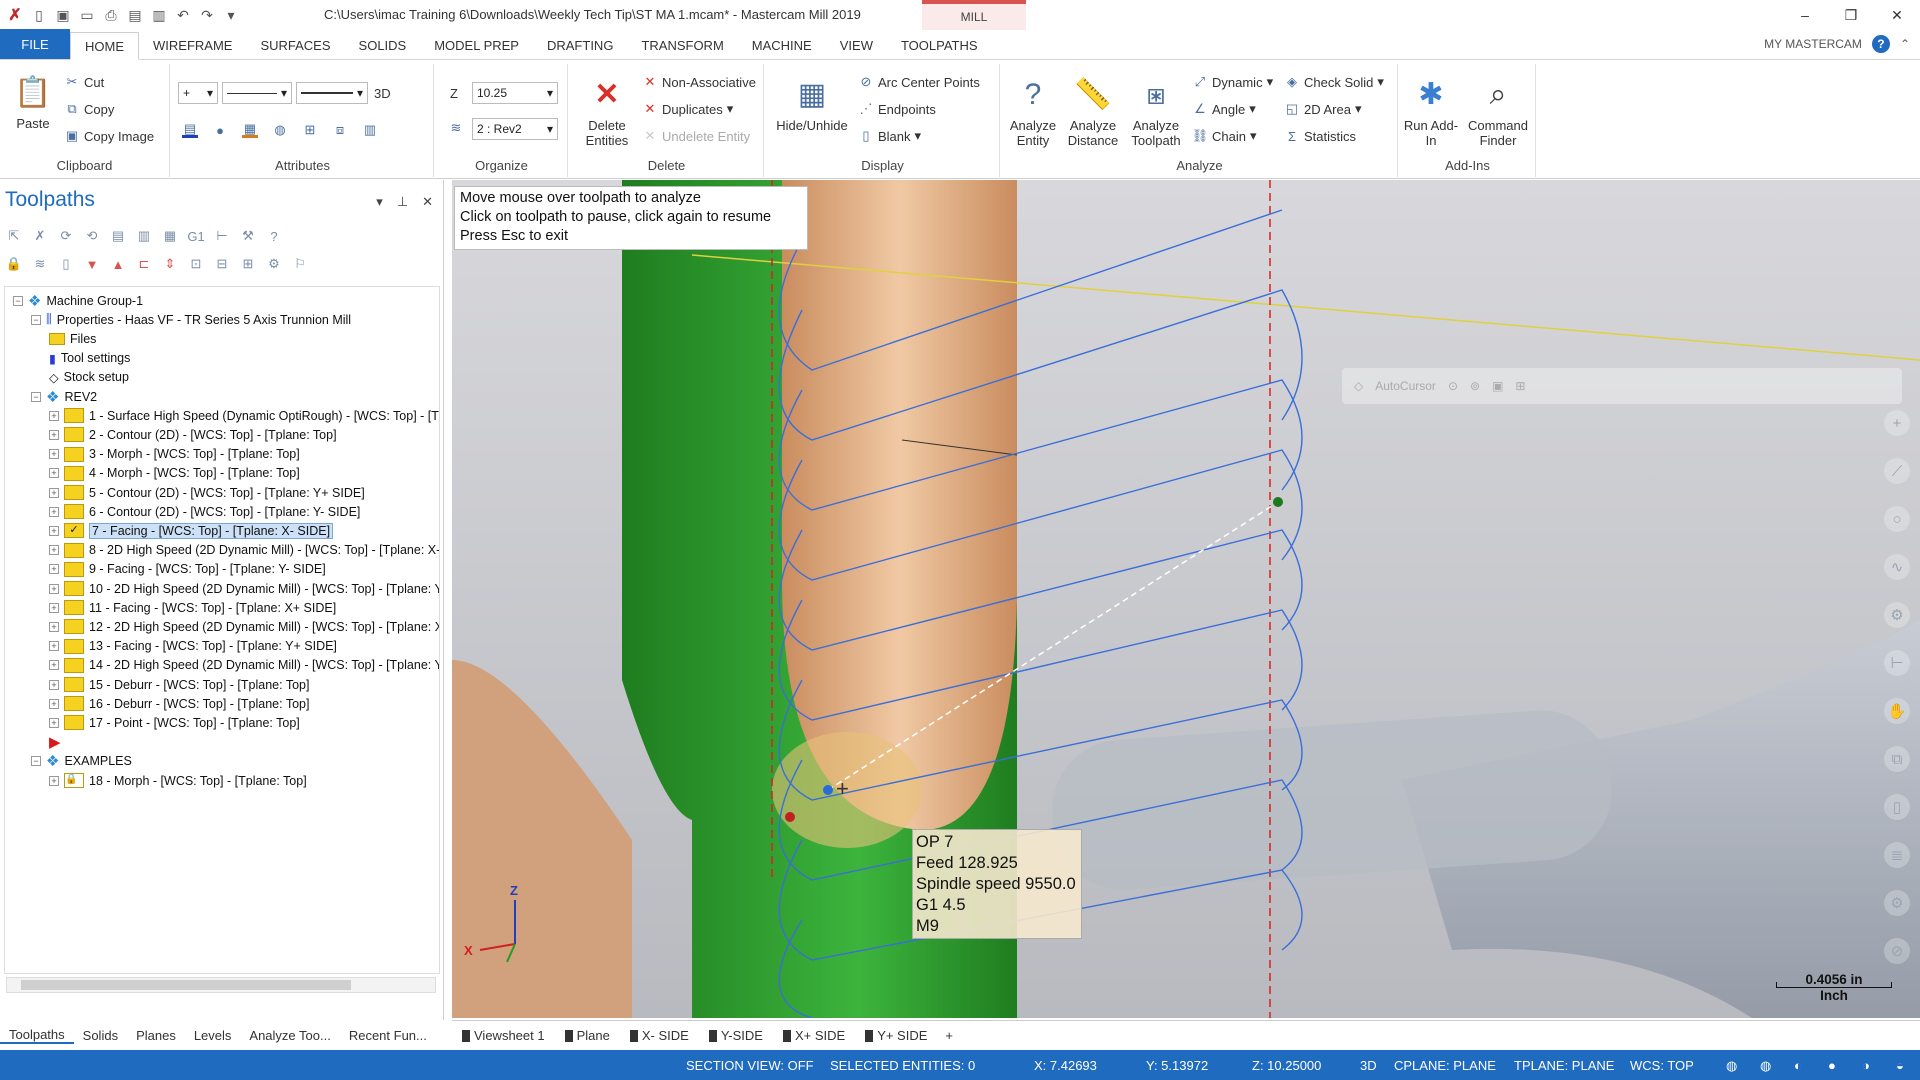 This screenshot has height=1080, width=1920. What do you see at coordinates (89, 377) in the screenshot?
I see `tree-item: ◇ Stock setup` at bounding box center [89, 377].